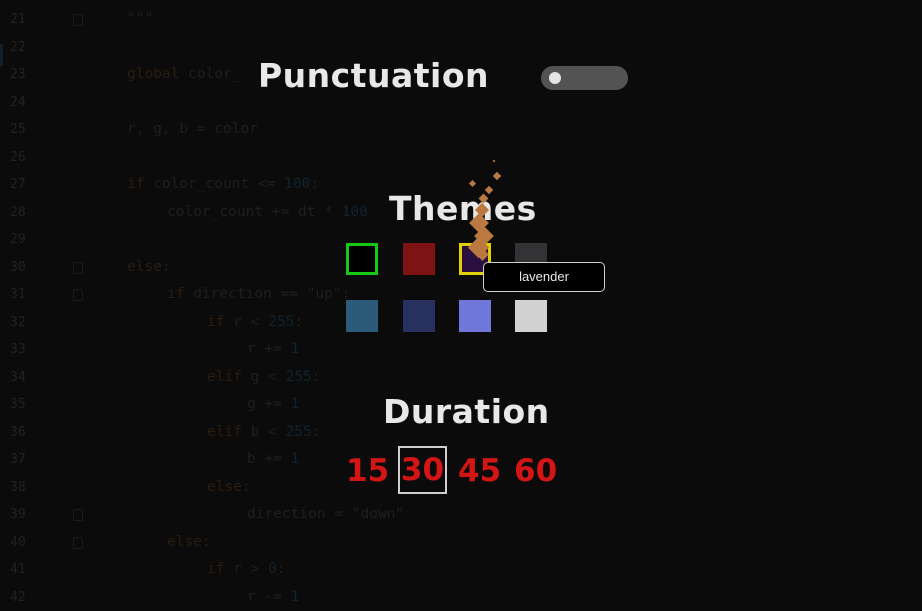 This screenshot has width=922, height=611. I want to click on code-line: 26, so click(461, 157).